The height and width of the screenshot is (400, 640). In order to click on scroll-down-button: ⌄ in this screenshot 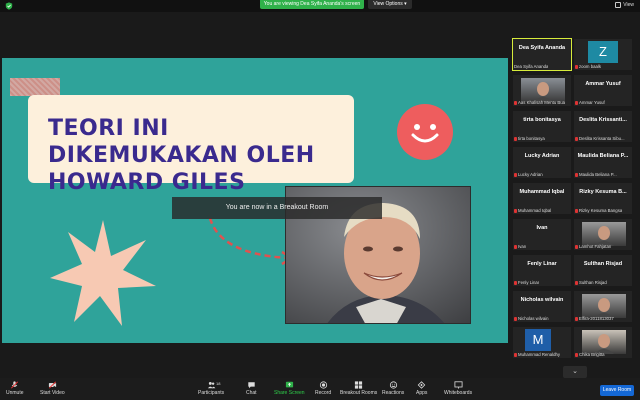, I will do `click(575, 372)`.